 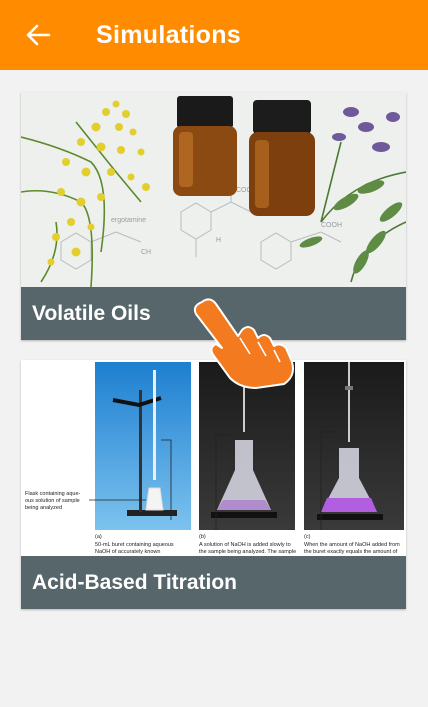 I want to click on back-button, so click(x=38, y=35).